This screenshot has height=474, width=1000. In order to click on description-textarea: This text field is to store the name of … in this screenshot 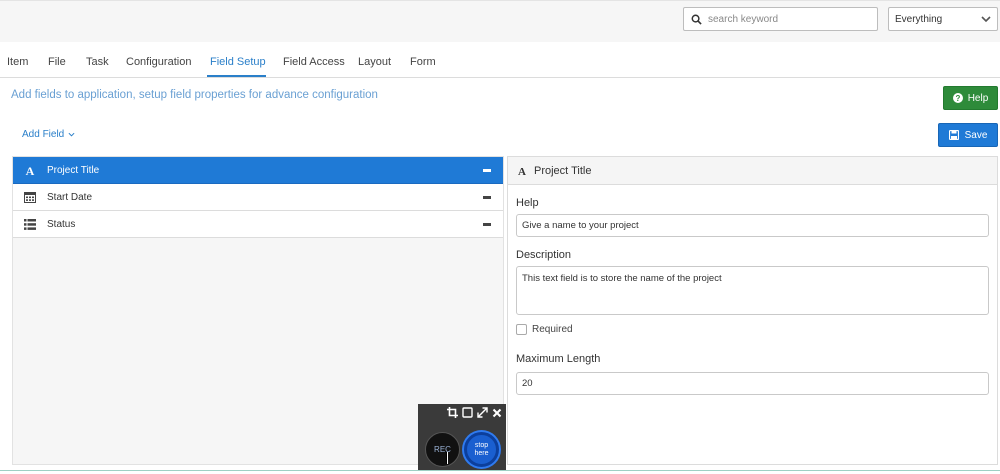, I will do `click(752, 290)`.